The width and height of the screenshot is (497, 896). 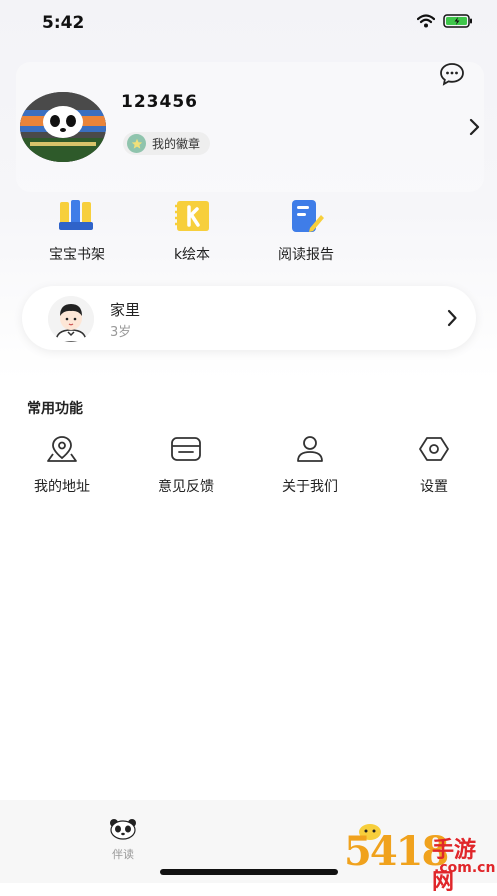 What do you see at coordinates (77, 231) in the screenshot?
I see `quick-link-bookshelf: 宝宝书架` at bounding box center [77, 231].